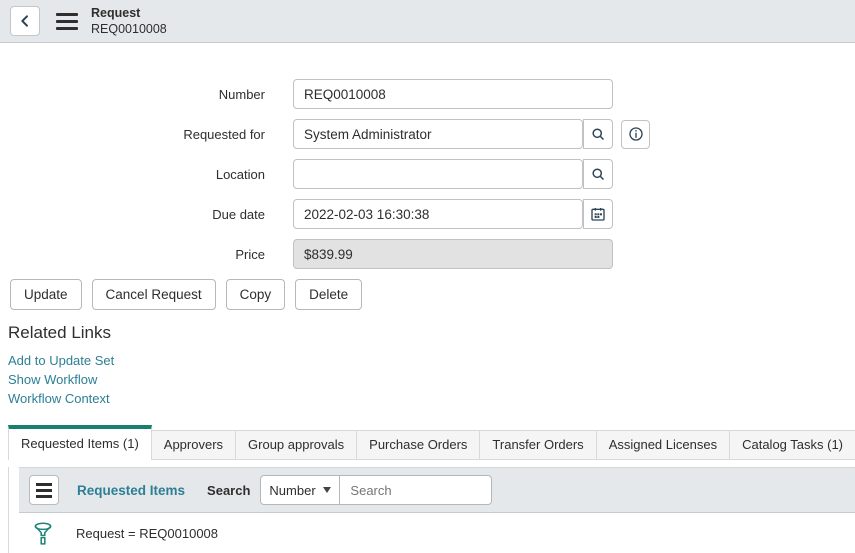 This screenshot has width=855, height=553. I want to click on info-icon, so click(636, 134).